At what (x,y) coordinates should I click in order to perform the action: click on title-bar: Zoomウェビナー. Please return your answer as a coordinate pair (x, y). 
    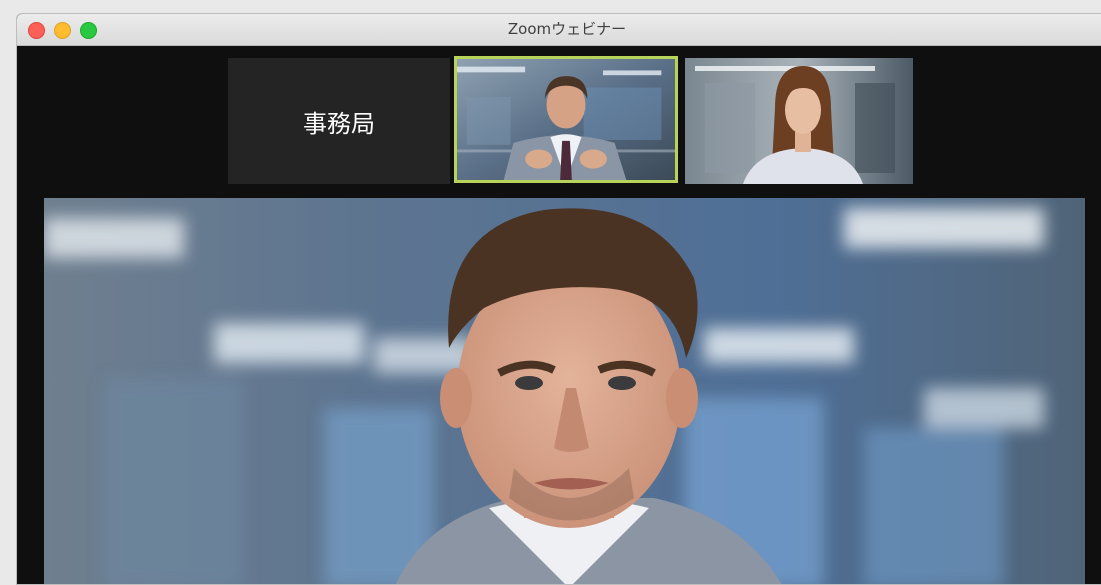
    Looking at the image, I should click on (559, 30).